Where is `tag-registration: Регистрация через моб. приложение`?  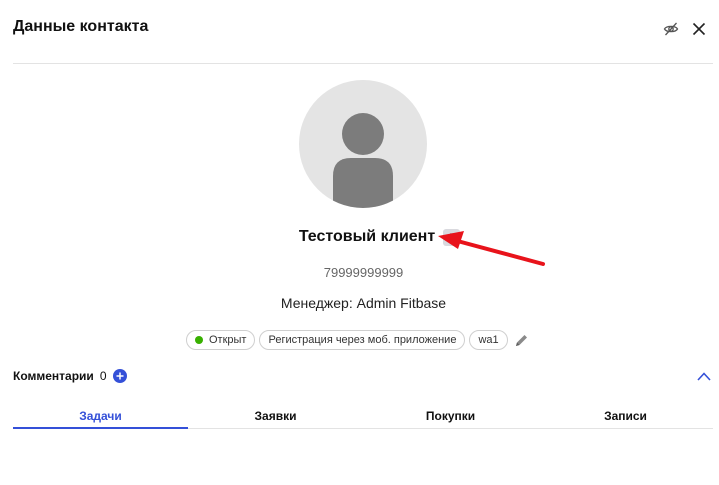 tag-registration: Регистрация через моб. приложение is located at coordinates (362, 340).